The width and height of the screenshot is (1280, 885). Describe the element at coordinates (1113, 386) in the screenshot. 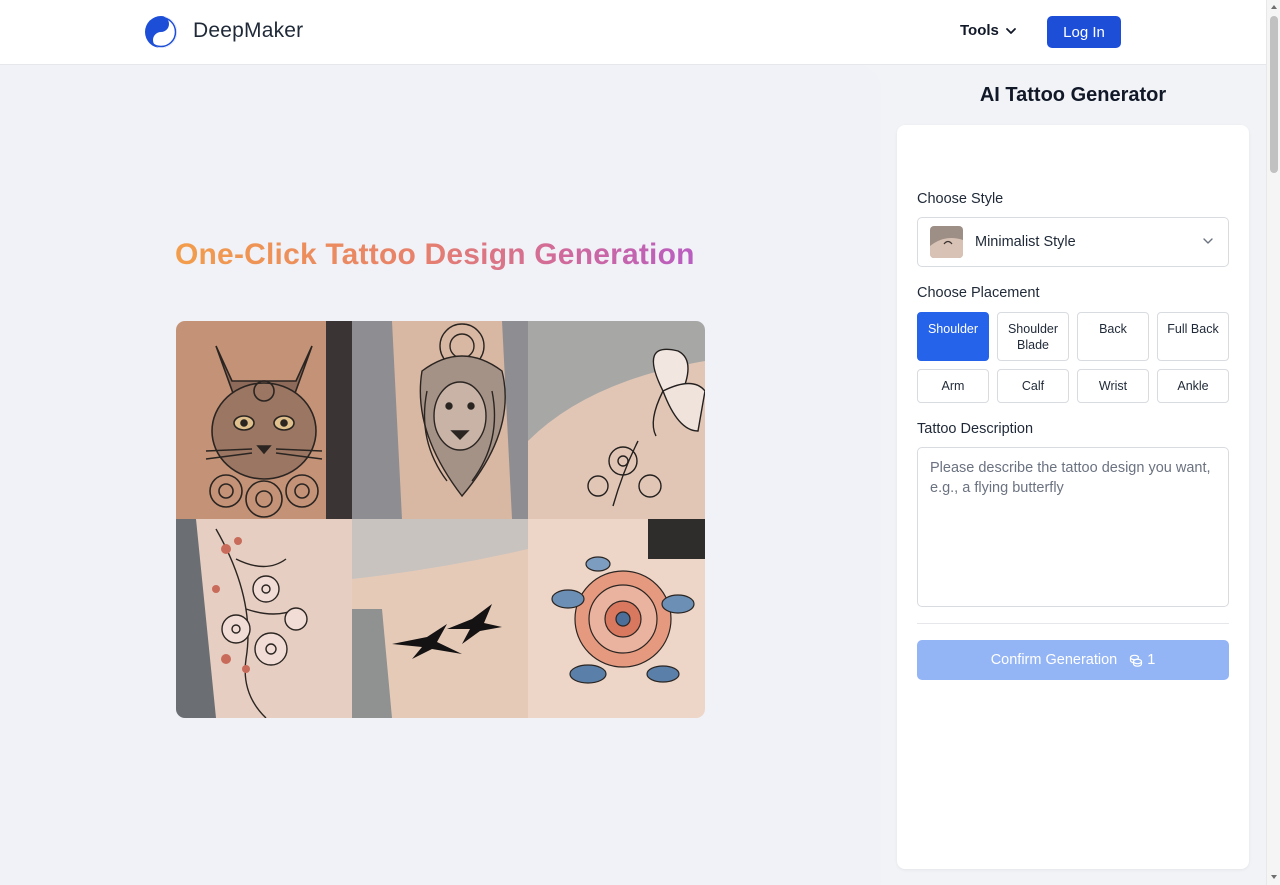

I see `placement-wrist-button: Wrist` at that location.